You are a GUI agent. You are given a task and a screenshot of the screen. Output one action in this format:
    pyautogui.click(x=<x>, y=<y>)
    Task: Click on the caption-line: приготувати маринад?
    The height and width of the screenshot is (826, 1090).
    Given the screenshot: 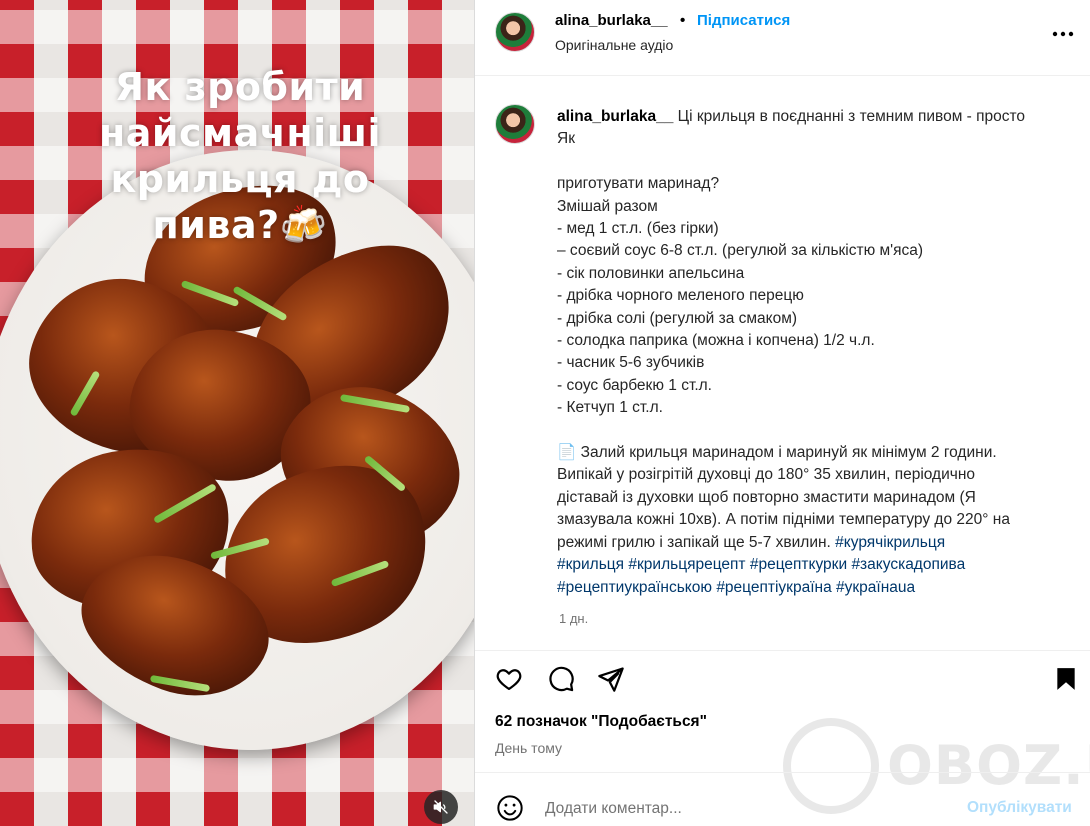 What is the action you would take?
    pyautogui.click(x=638, y=184)
    